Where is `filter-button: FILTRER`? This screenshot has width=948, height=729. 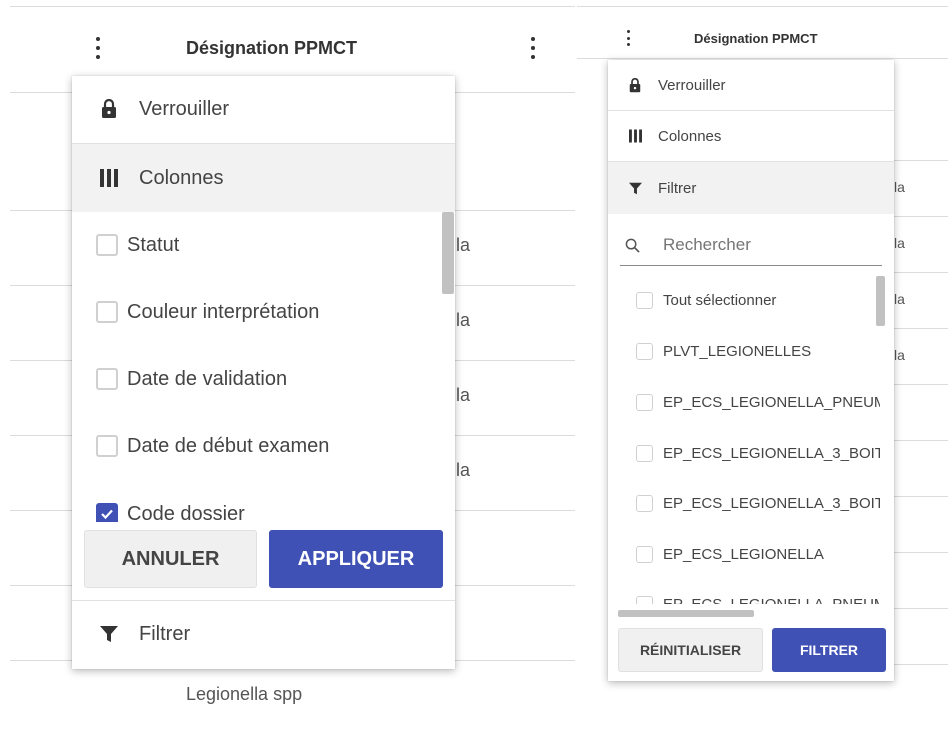 filter-button: FILTRER is located at coordinates (829, 650).